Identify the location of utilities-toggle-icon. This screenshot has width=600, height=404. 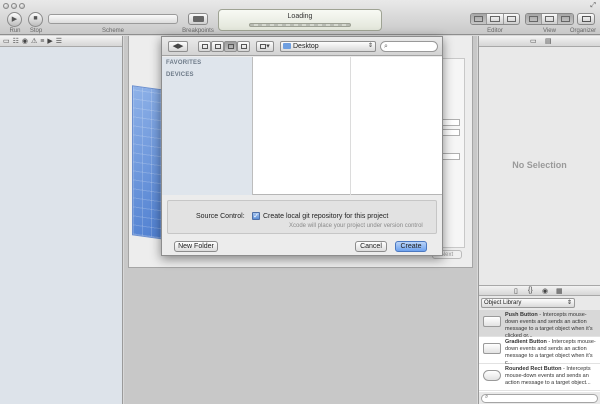
(565, 19).